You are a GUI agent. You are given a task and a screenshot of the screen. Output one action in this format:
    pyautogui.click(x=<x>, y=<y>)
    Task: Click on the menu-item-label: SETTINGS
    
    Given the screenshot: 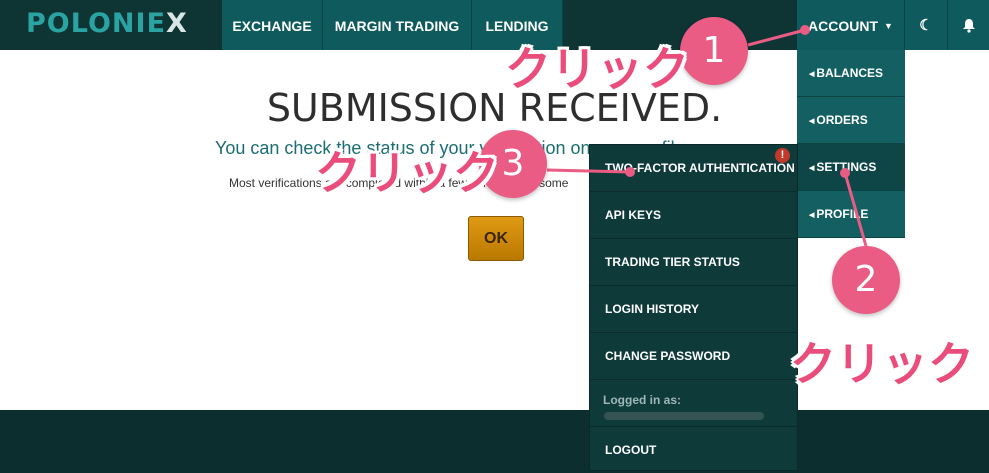 What is the action you would take?
    pyautogui.click(x=846, y=167)
    